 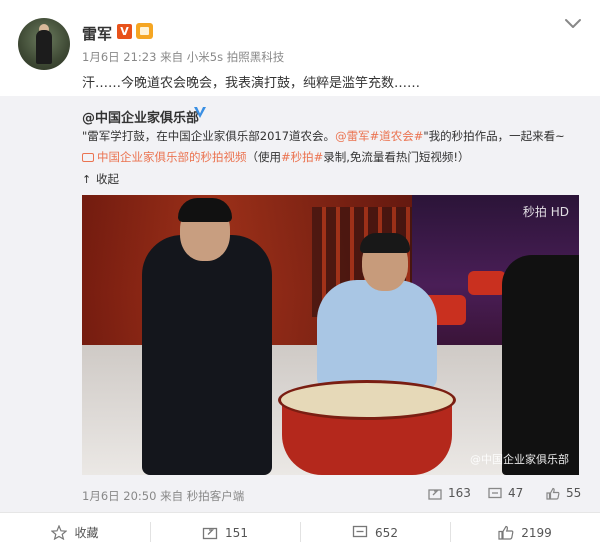 What do you see at coordinates (540, 365) in the screenshot?
I see `man-right-edge` at bounding box center [540, 365].